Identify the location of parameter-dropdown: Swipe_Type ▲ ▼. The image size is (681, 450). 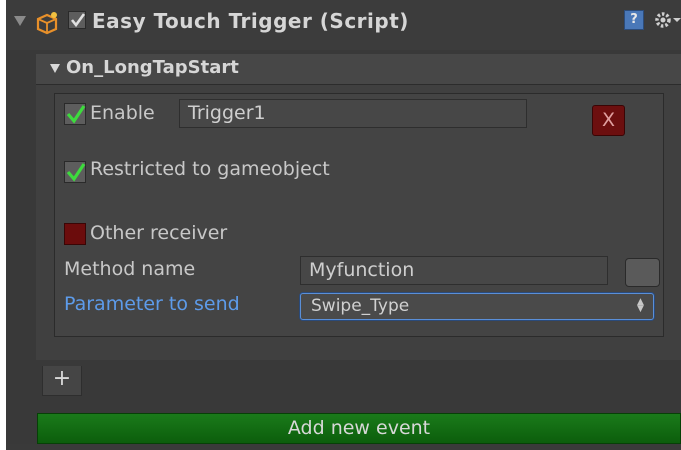
(477, 306).